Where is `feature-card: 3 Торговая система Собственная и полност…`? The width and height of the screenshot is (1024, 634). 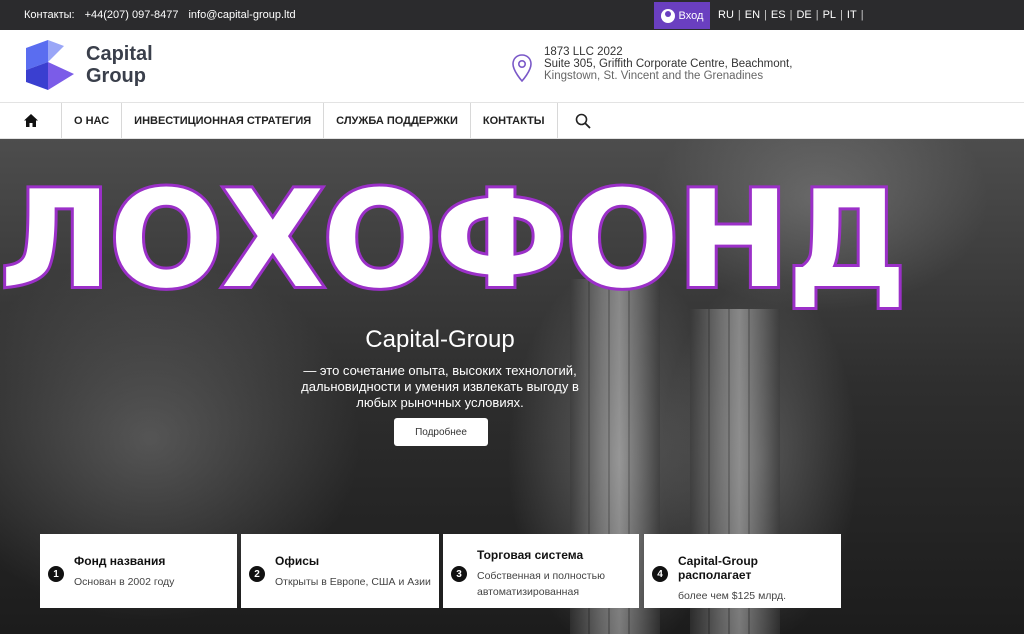 feature-card: 3 Торговая система Собственная и полност… is located at coordinates (541, 571).